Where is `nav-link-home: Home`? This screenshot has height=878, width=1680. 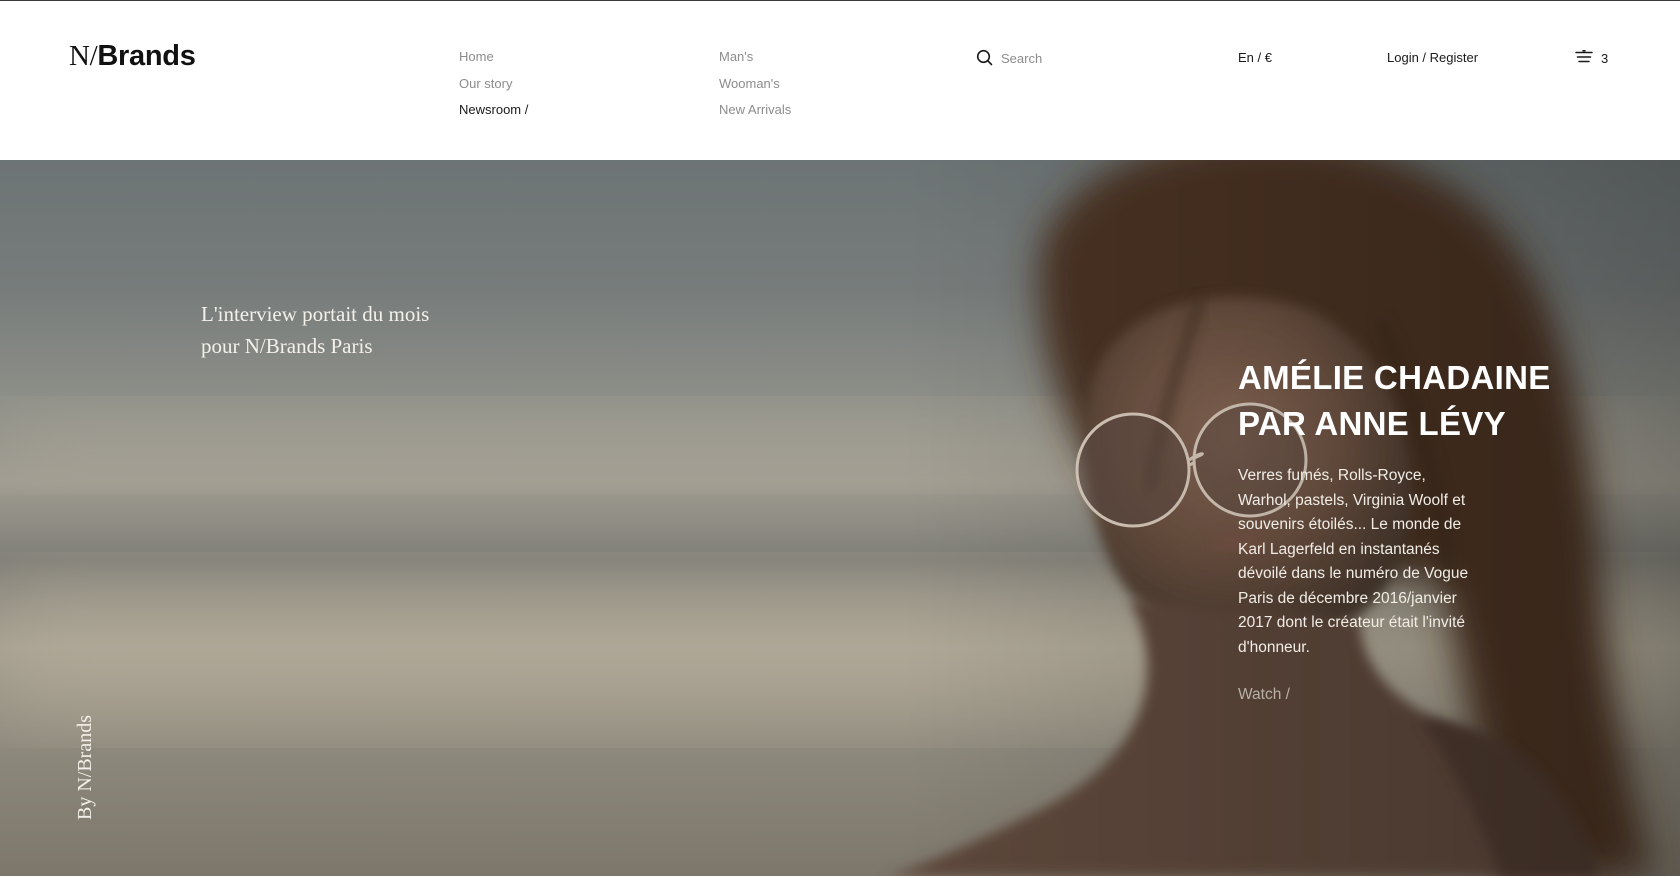 nav-link-home: Home is located at coordinates (476, 56).